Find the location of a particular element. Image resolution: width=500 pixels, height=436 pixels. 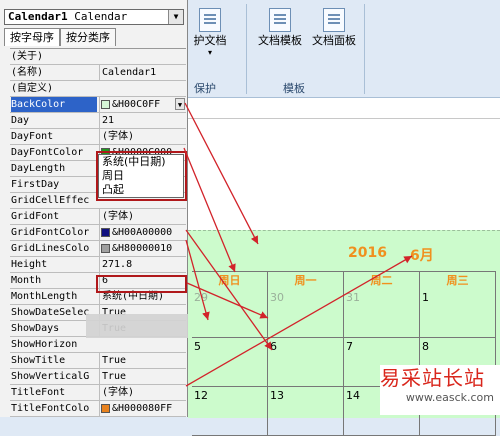

doc-template-button: 文档模板 is located at coordinates (280, 28).